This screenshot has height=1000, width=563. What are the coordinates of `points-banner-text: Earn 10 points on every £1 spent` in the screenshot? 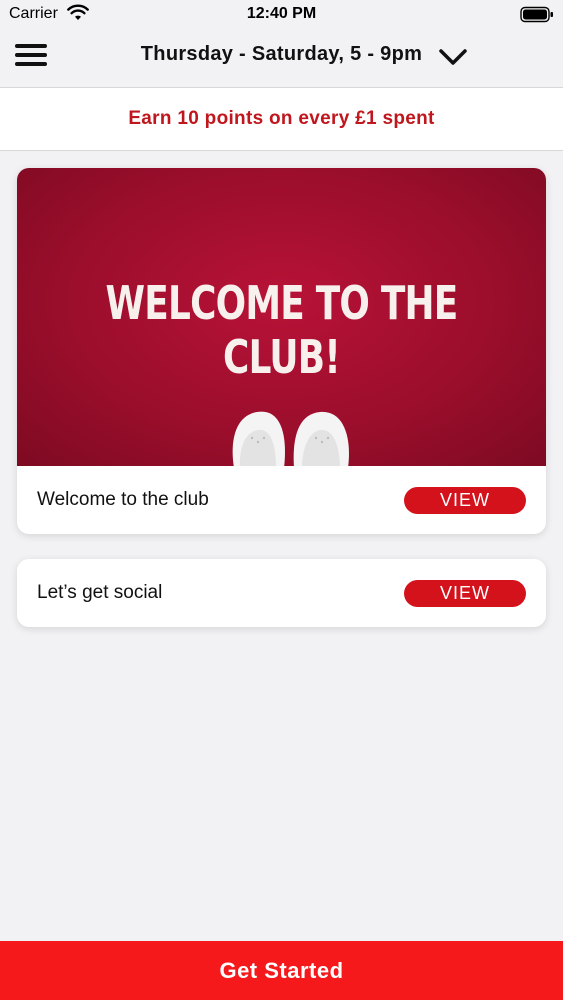 It's located at (281, 118).